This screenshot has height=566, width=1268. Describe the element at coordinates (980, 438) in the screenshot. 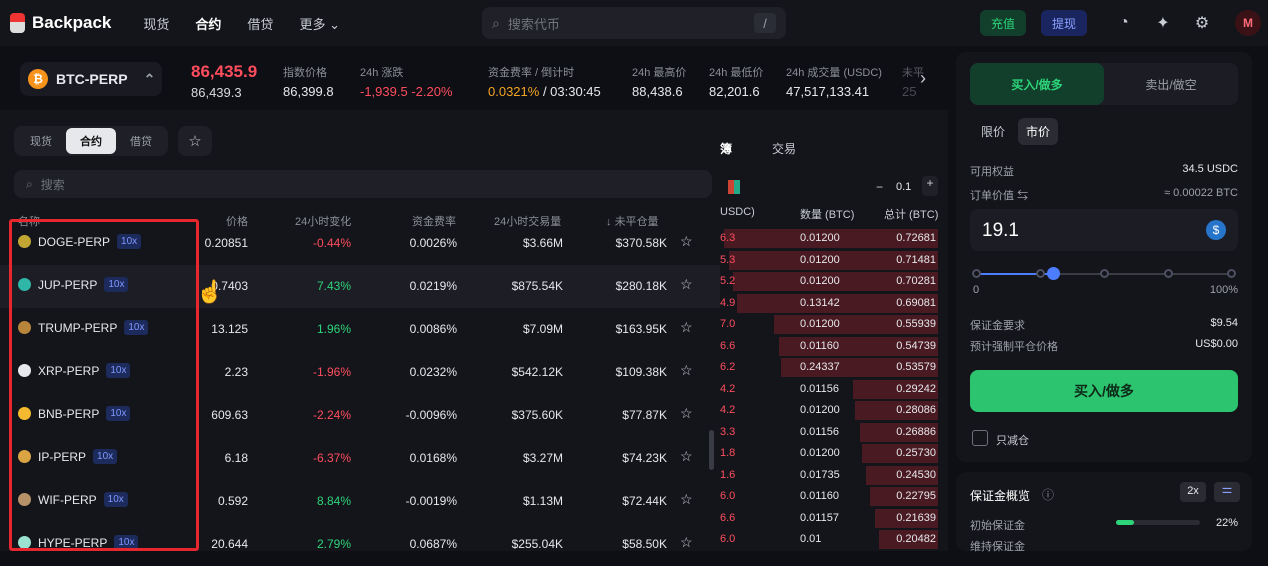

I see `reduce-only-checkbox` at that location.